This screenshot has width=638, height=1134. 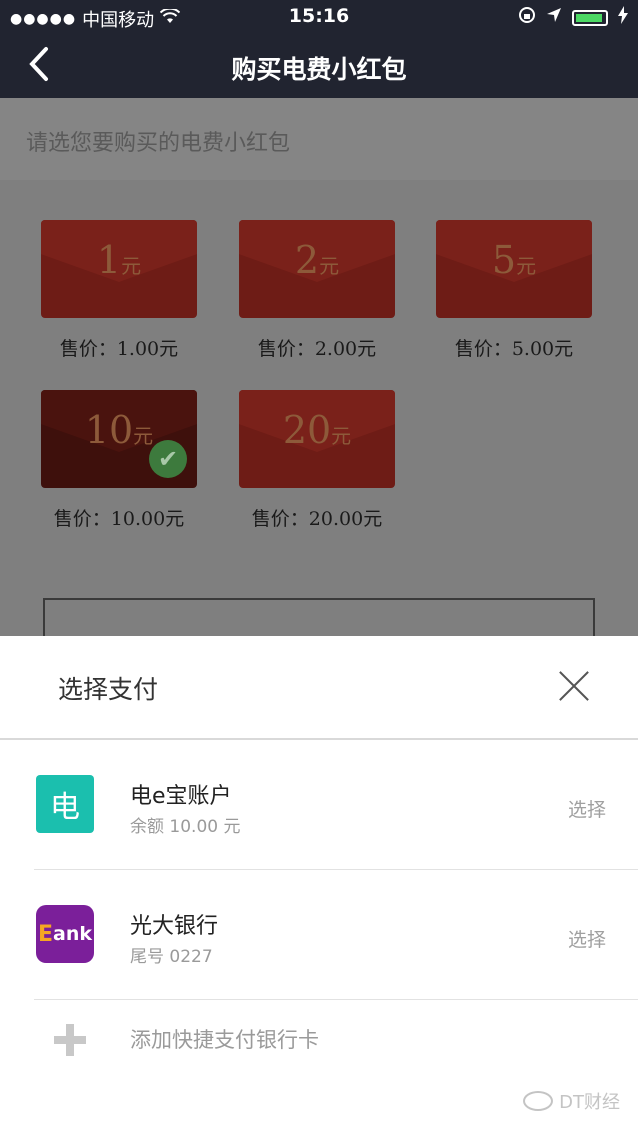 I want to click on watermark: DT财经, so click(x=571, y=1101).